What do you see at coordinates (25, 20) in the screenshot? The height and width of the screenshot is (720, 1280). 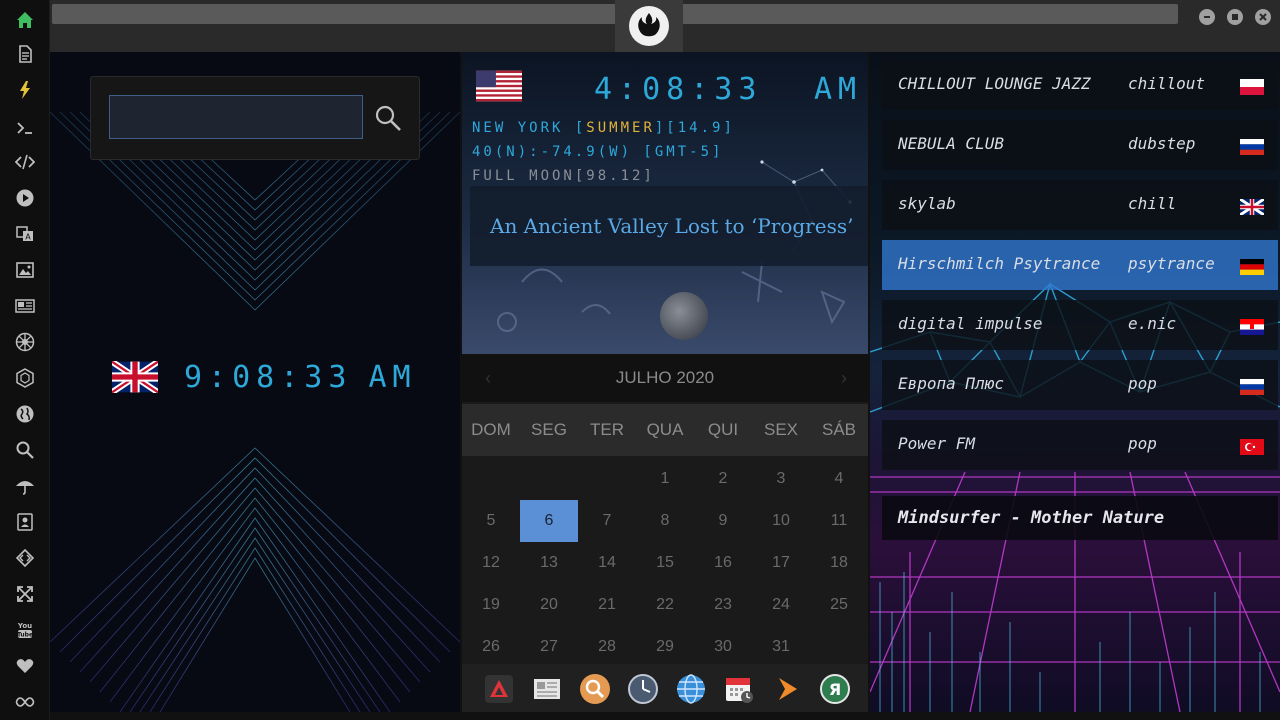 I see `home-icon` at bounding box center [25, 20].